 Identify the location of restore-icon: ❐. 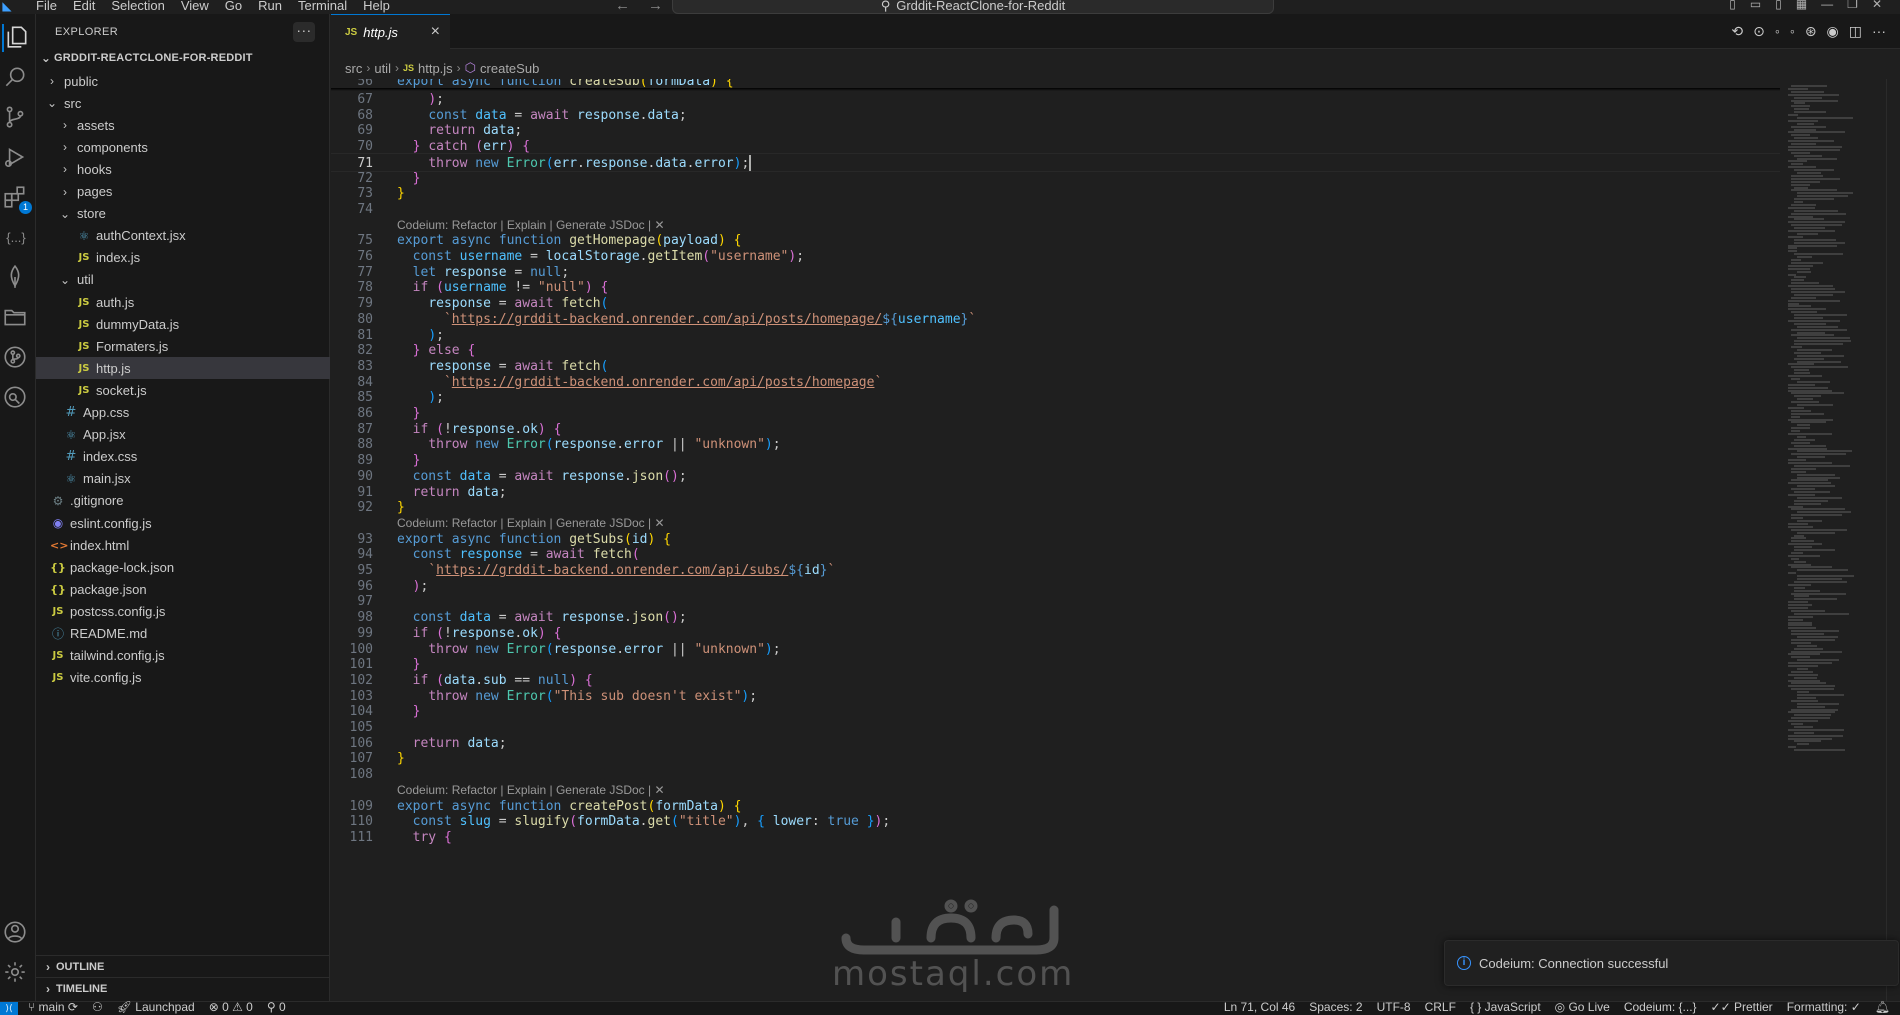
(1852, 5).